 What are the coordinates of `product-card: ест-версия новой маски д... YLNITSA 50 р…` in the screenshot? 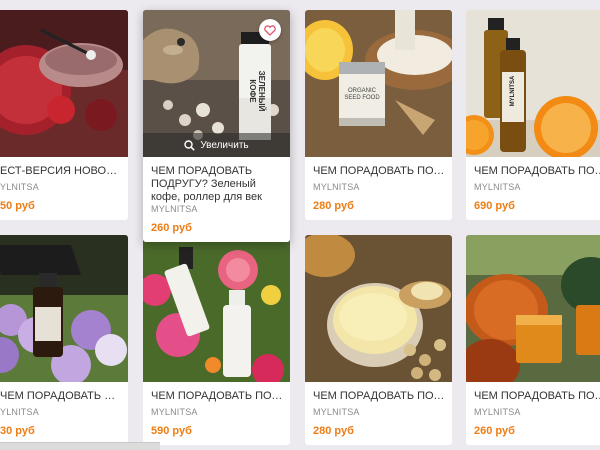 It's located at (64, 115).